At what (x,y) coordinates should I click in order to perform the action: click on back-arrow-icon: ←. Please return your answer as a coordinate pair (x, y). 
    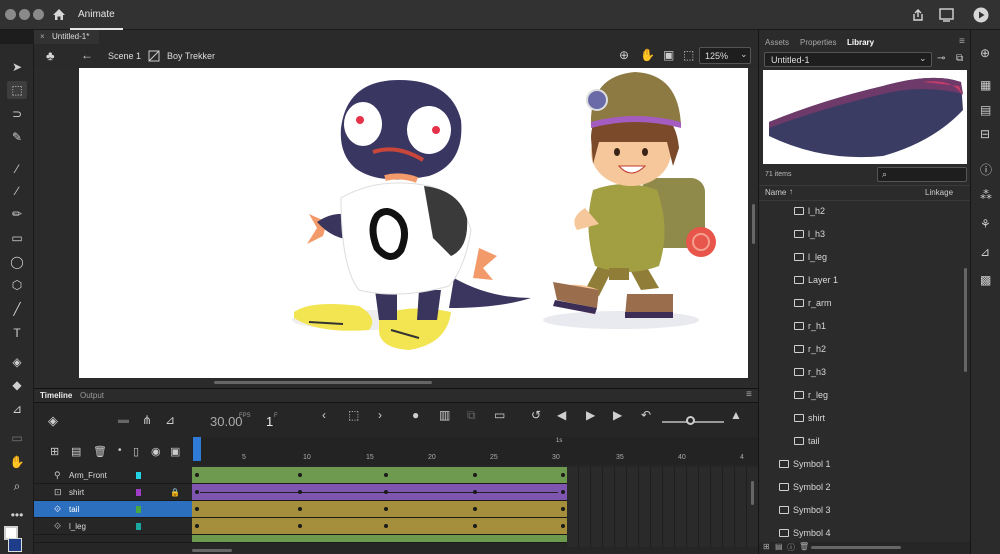
    Looking at the image, I should click on (87, 55).